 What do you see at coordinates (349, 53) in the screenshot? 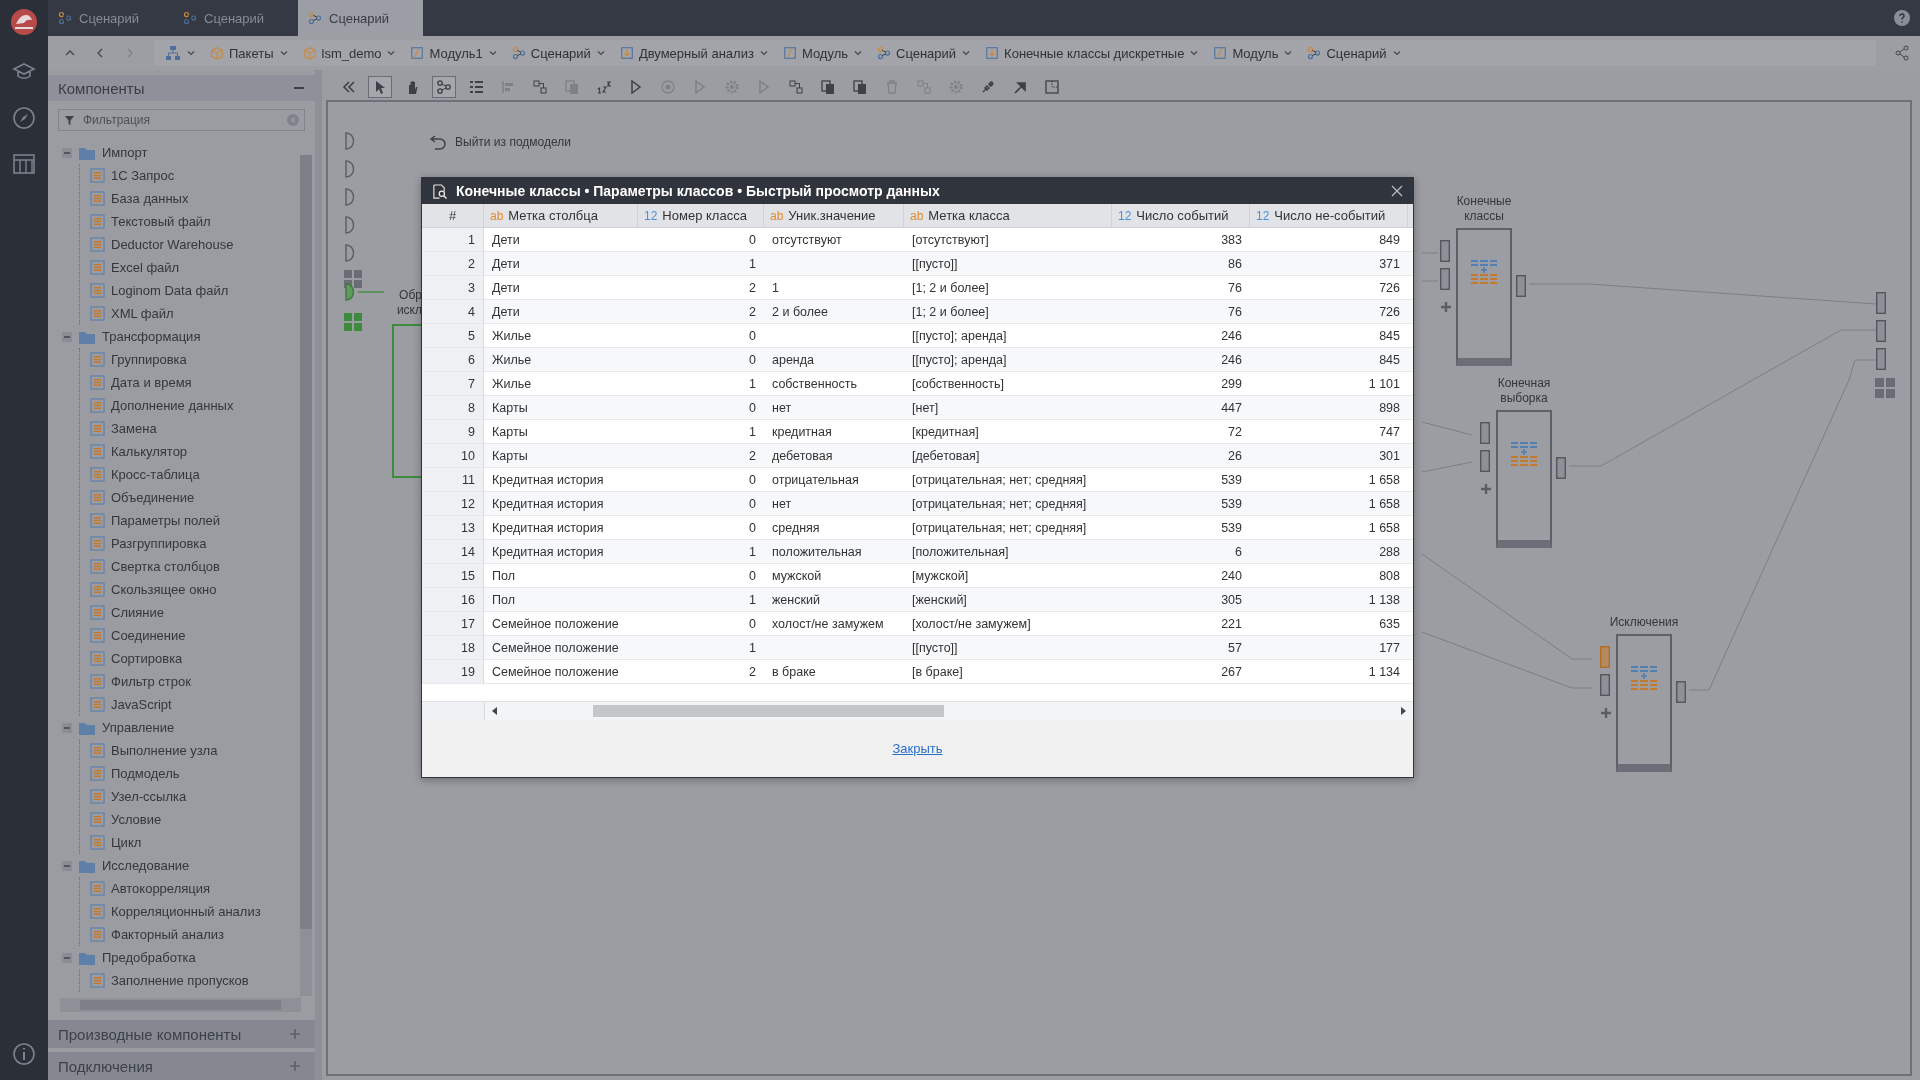
I see `breadcrumb-item: lsm_demo` at bounding box center [349, 53].